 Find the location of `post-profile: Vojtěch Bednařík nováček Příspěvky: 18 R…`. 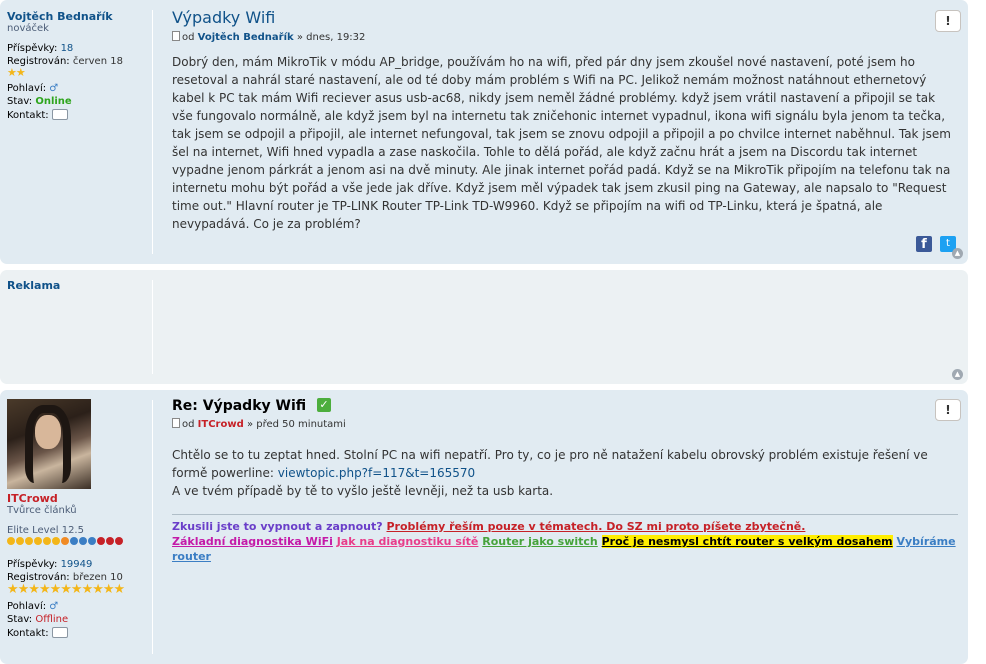

post-profile: Vojtěch Bednařík nováček Příspěvky: 18 R… is located at coordinates (79, 60).